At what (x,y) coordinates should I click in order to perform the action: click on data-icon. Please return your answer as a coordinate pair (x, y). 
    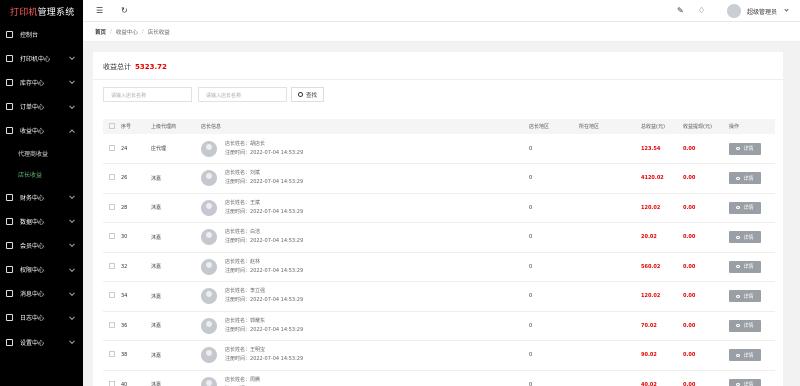
    Looking at the image, I should click on (9, 221).